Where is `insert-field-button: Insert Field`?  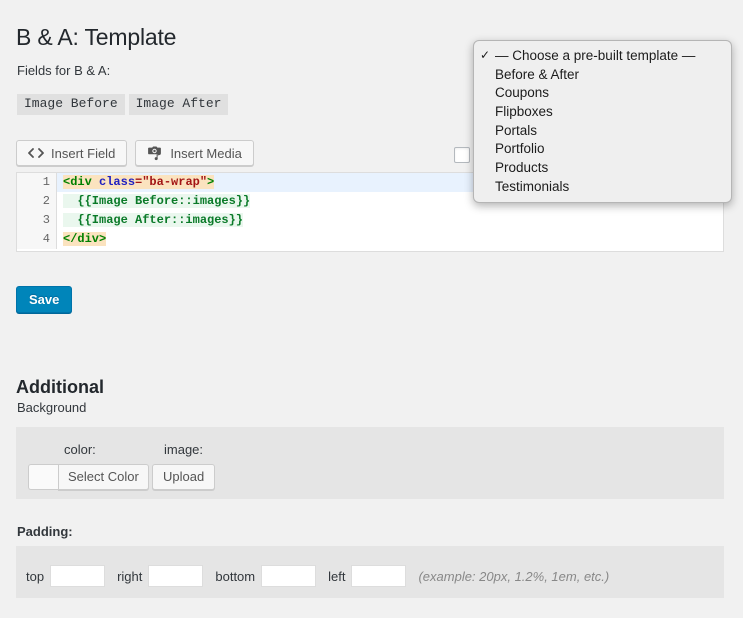
insert-field-button: Insert Field is located at coordinates (72, 153).